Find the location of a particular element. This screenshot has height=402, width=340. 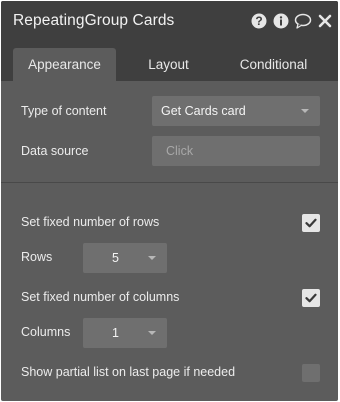

type-of-content-value: Get Cards card is located at coordinates (203, 111).